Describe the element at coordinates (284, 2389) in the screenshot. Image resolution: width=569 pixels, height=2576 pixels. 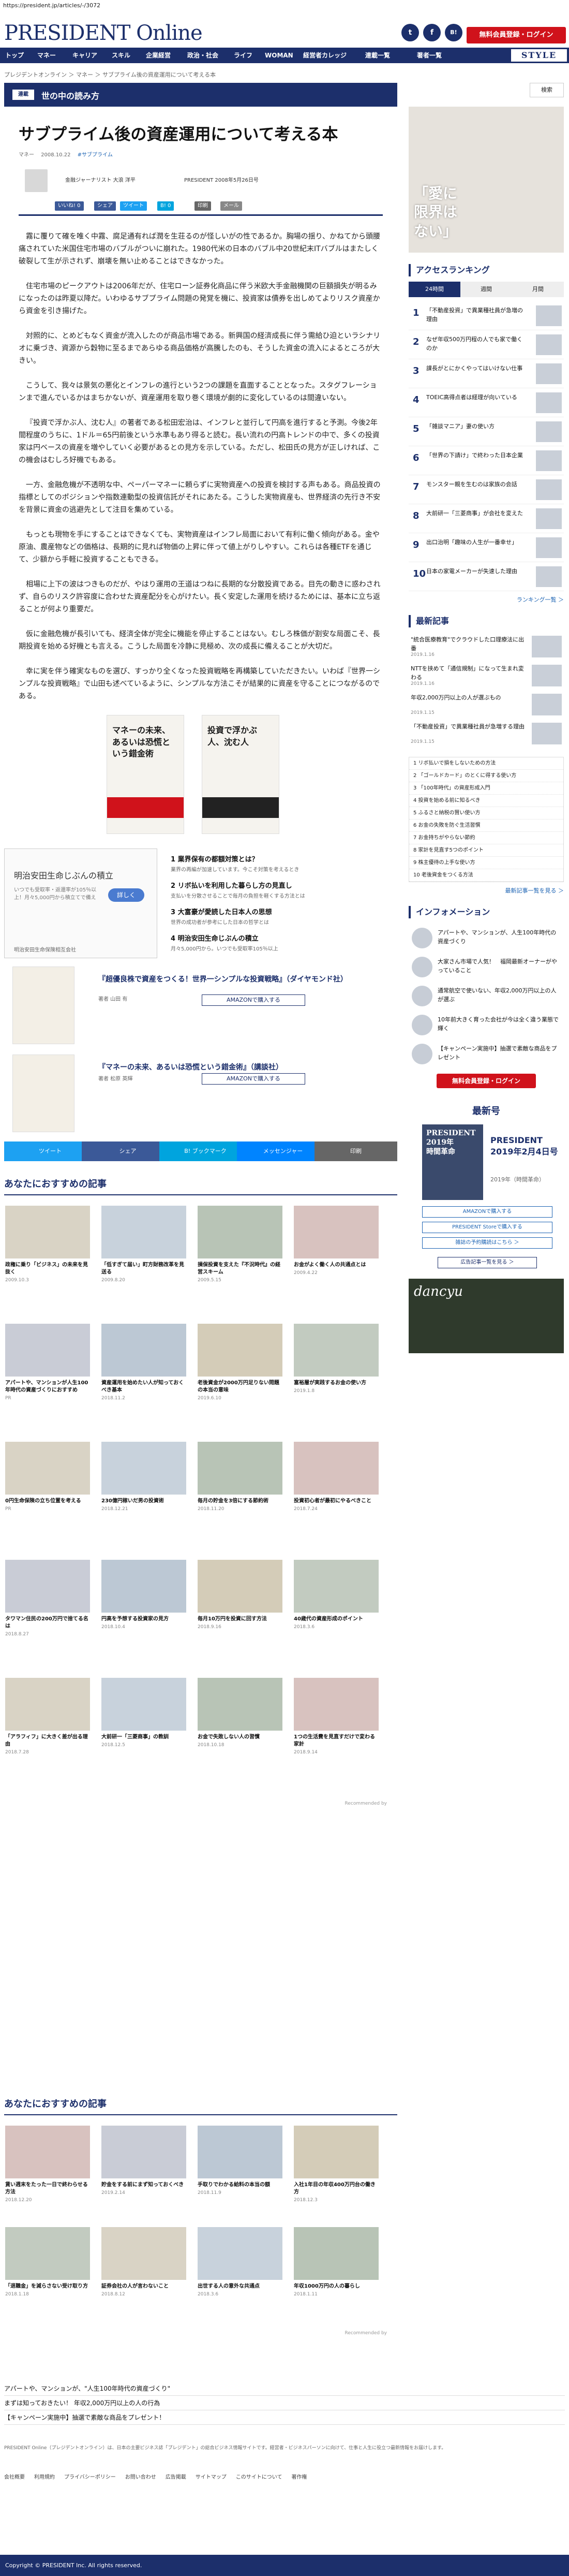
I see `footer-link: アパートや、マンションが、"人生100年時代の資産づくり"` at that location.